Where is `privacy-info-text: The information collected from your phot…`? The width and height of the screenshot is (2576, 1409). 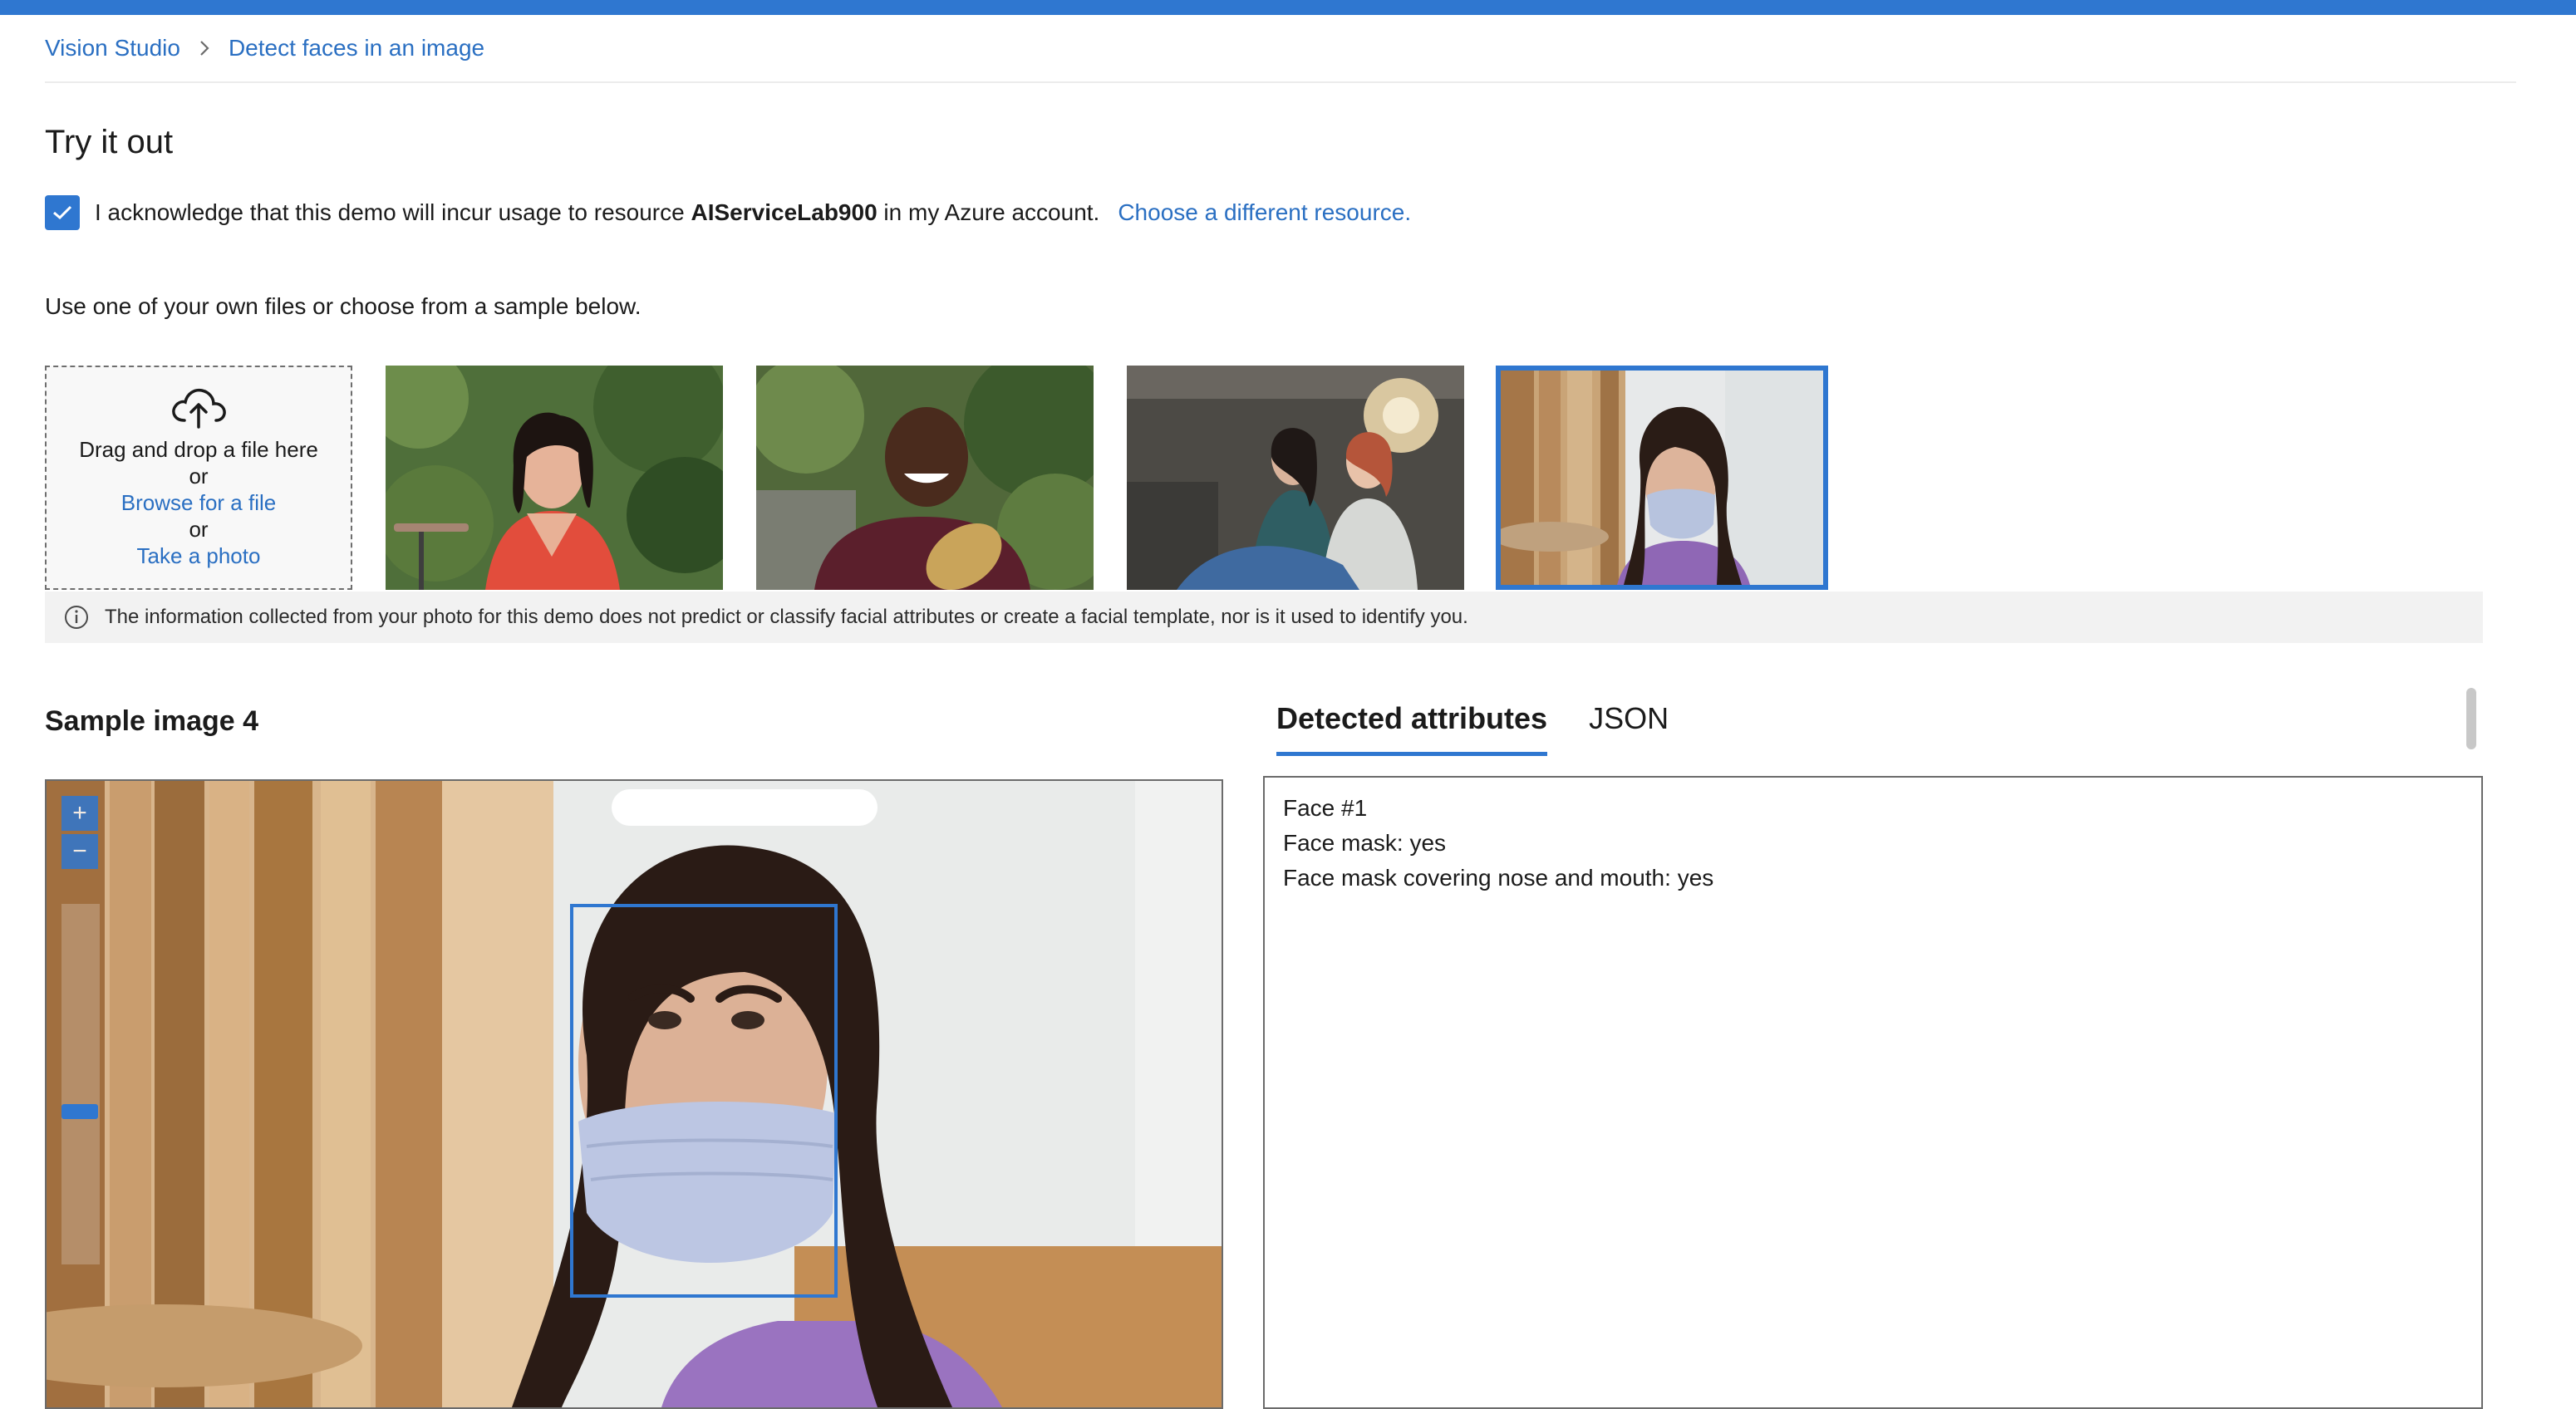 privacy-info-text: The information collected from your phot… is located at coordinates (786, 617).